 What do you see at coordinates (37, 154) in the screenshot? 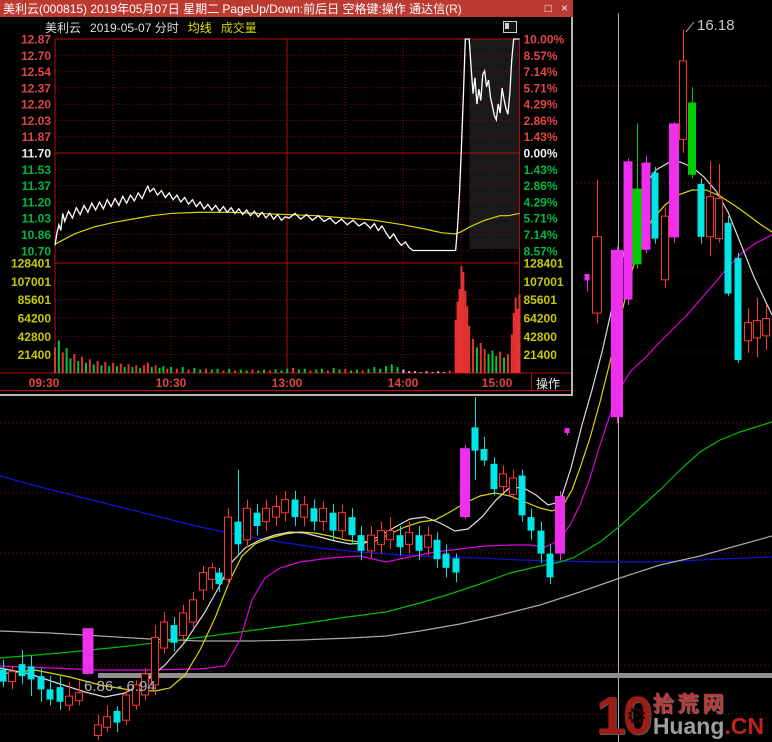
I see `svg-text: 11.70` at bounding box center [37, 154].